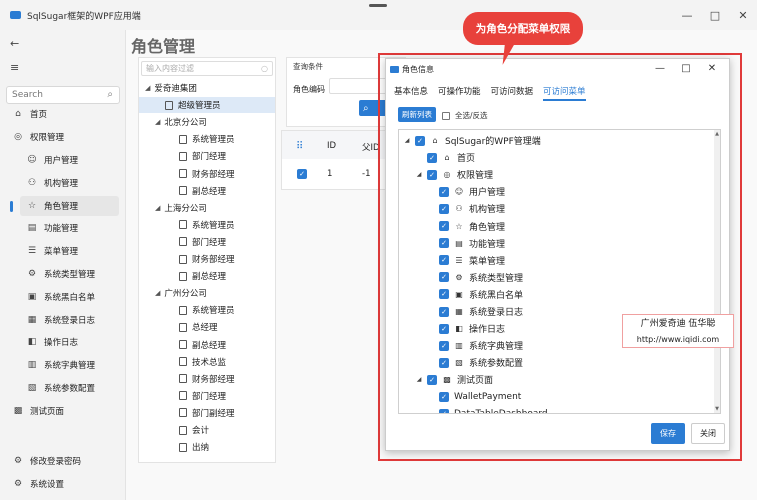 This screenshot has height=500, width=757. I want to click on org-role-node: 超级管理员, so click(207, 105).